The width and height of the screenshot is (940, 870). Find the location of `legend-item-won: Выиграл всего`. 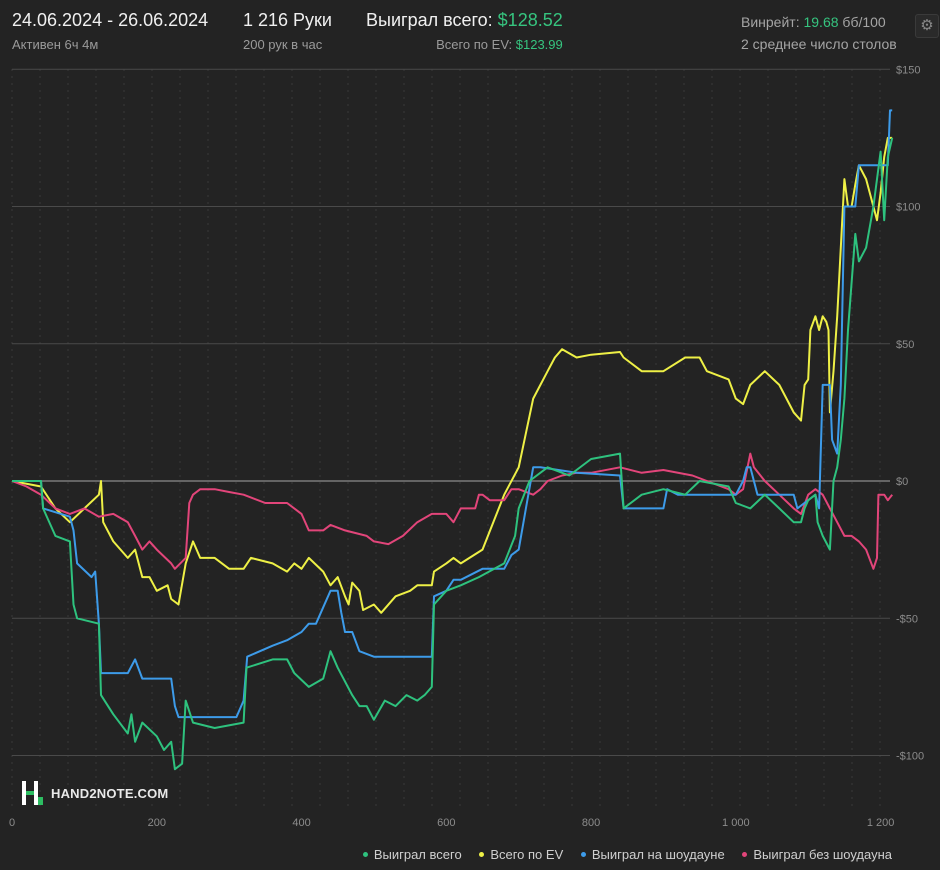

legend-item-won: Выиграл всего is located at coordinates (412, 854).